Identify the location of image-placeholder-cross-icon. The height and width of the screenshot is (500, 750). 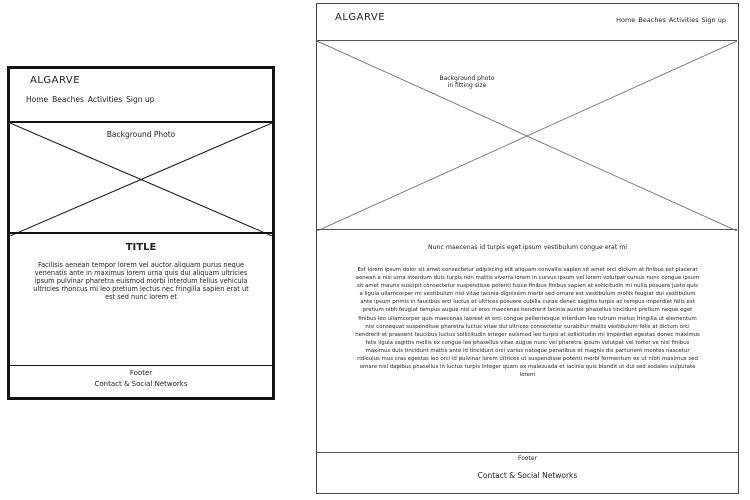
(141, 179).